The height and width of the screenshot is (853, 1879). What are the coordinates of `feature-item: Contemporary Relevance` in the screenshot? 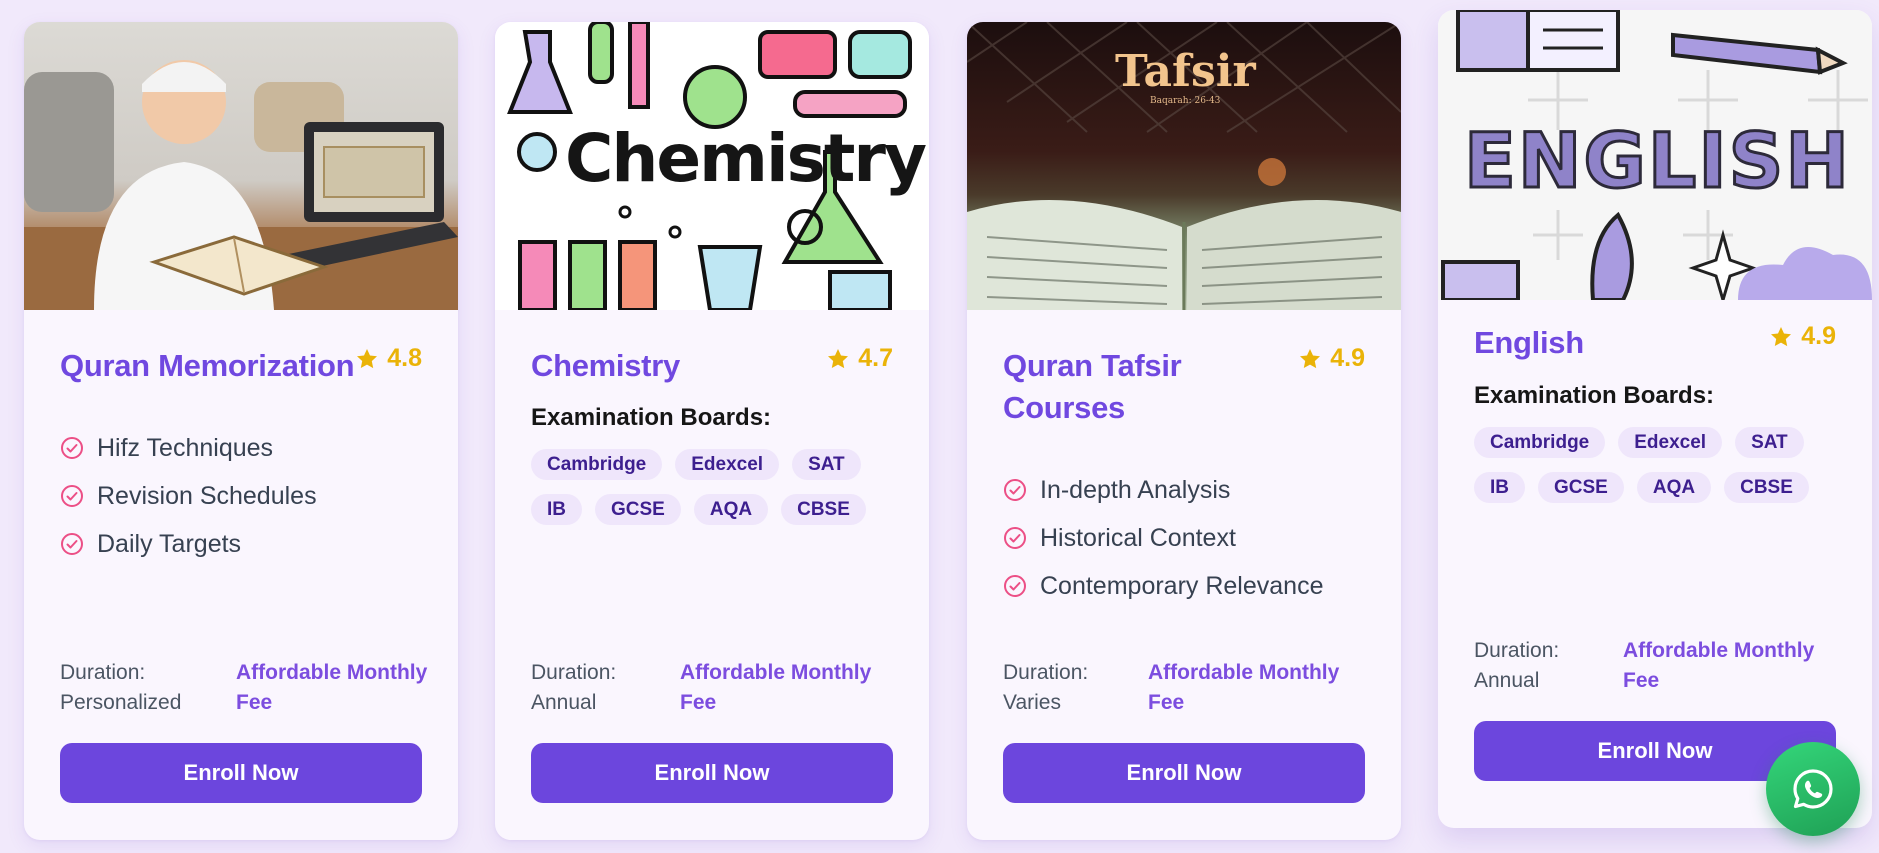 It's located at (1163, 586).